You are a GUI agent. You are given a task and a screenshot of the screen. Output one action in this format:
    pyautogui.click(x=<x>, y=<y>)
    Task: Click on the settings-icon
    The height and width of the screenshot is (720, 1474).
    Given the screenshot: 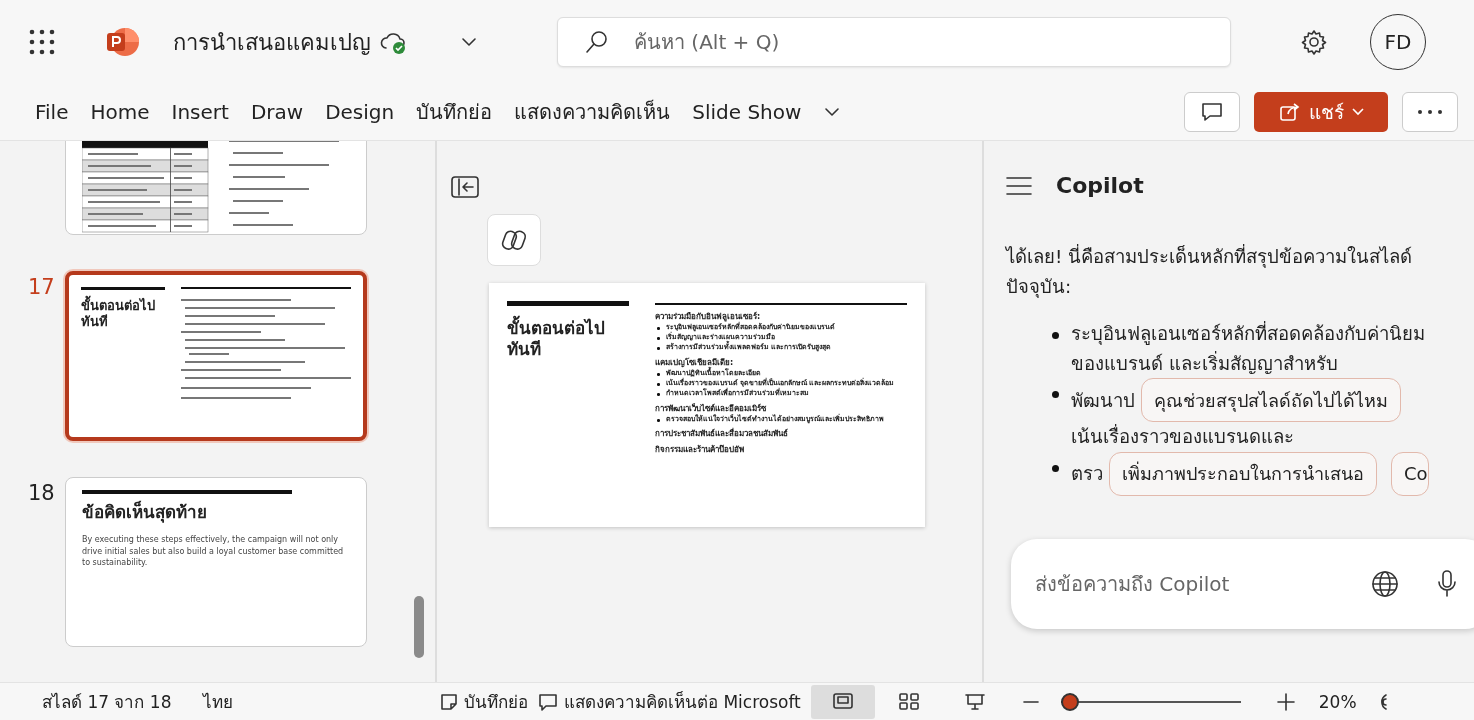 What is the action you would take?
    pyautogui.click(x=1314, y=42)
    